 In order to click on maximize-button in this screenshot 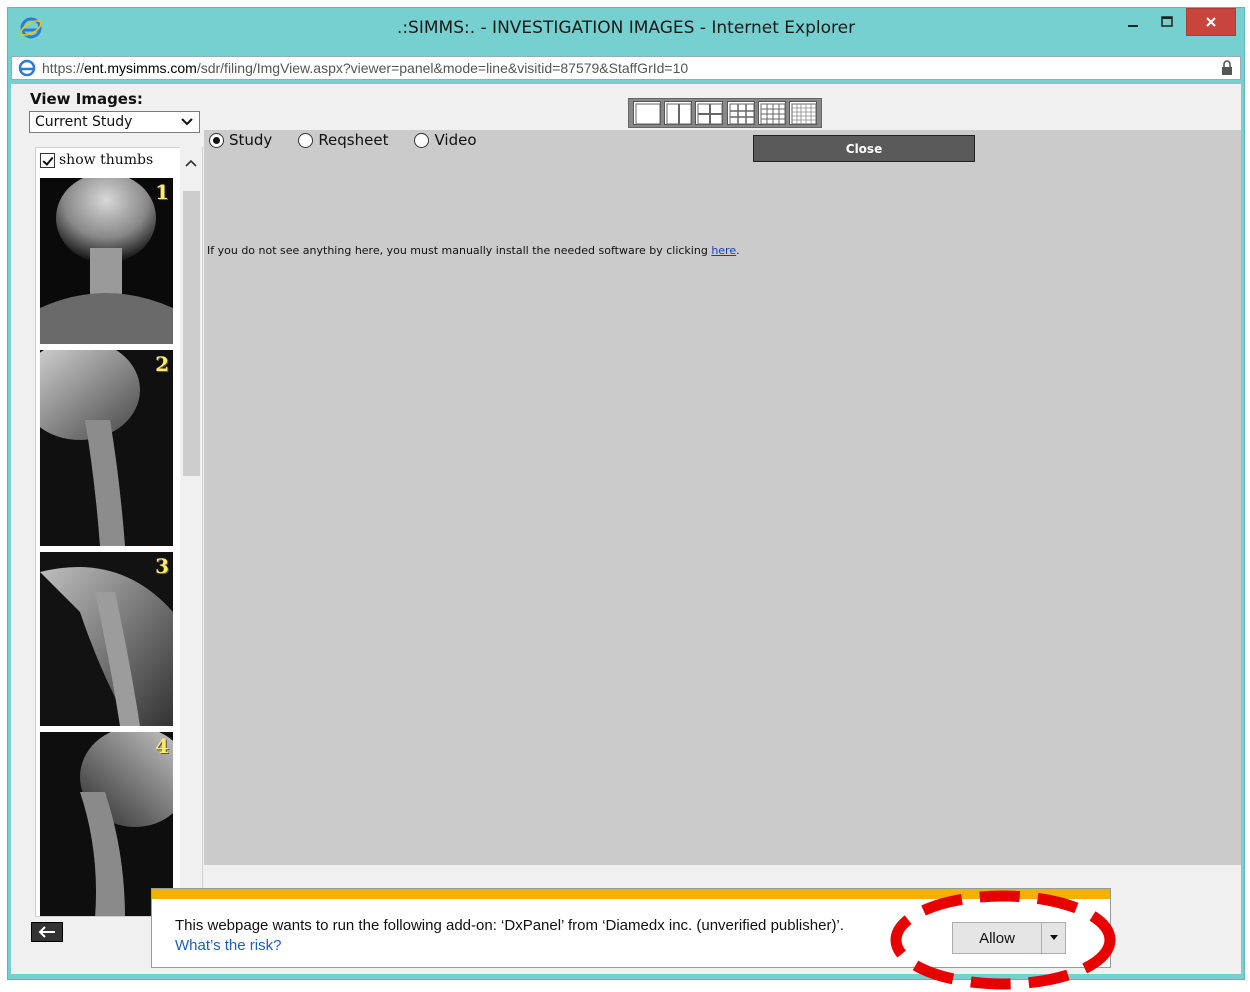, I will do `click(1167, 22)`.